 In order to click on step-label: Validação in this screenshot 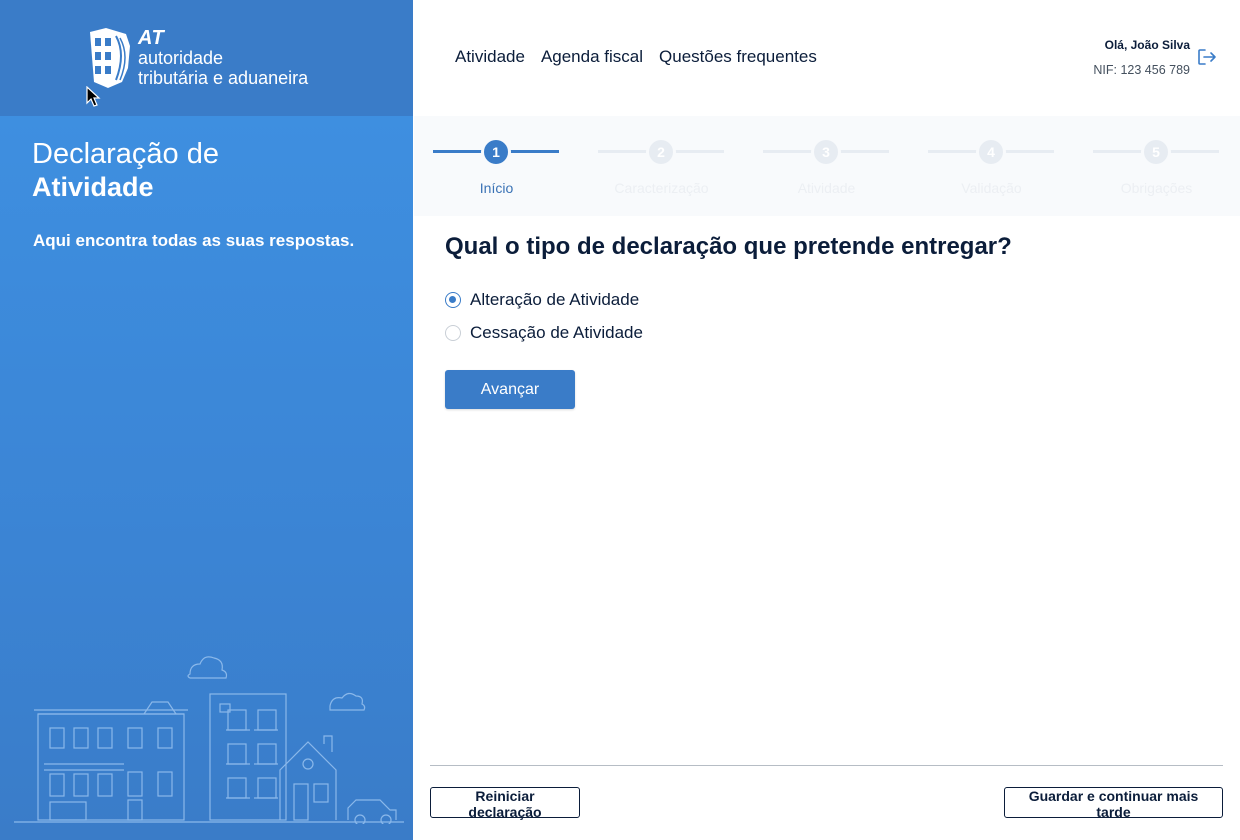, I will do `click(991, 188)`.